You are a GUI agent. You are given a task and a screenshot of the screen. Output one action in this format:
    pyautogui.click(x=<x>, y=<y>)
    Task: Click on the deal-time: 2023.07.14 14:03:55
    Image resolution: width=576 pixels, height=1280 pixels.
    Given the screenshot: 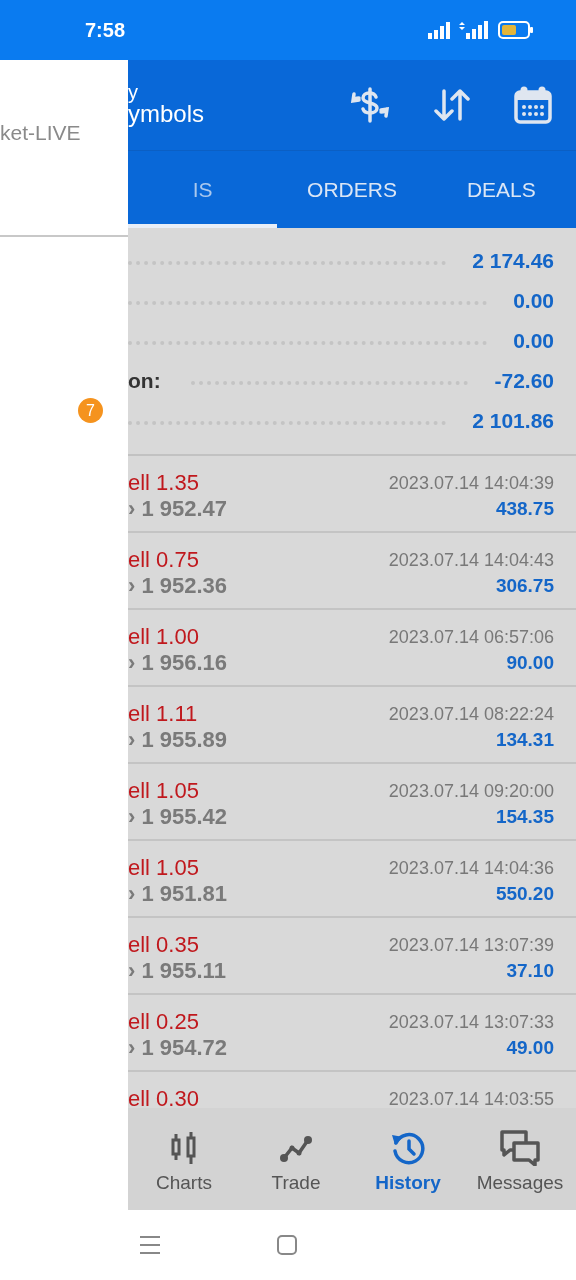 What is the action you would take?
    pyautogui.click(x=471, y=1098)
    